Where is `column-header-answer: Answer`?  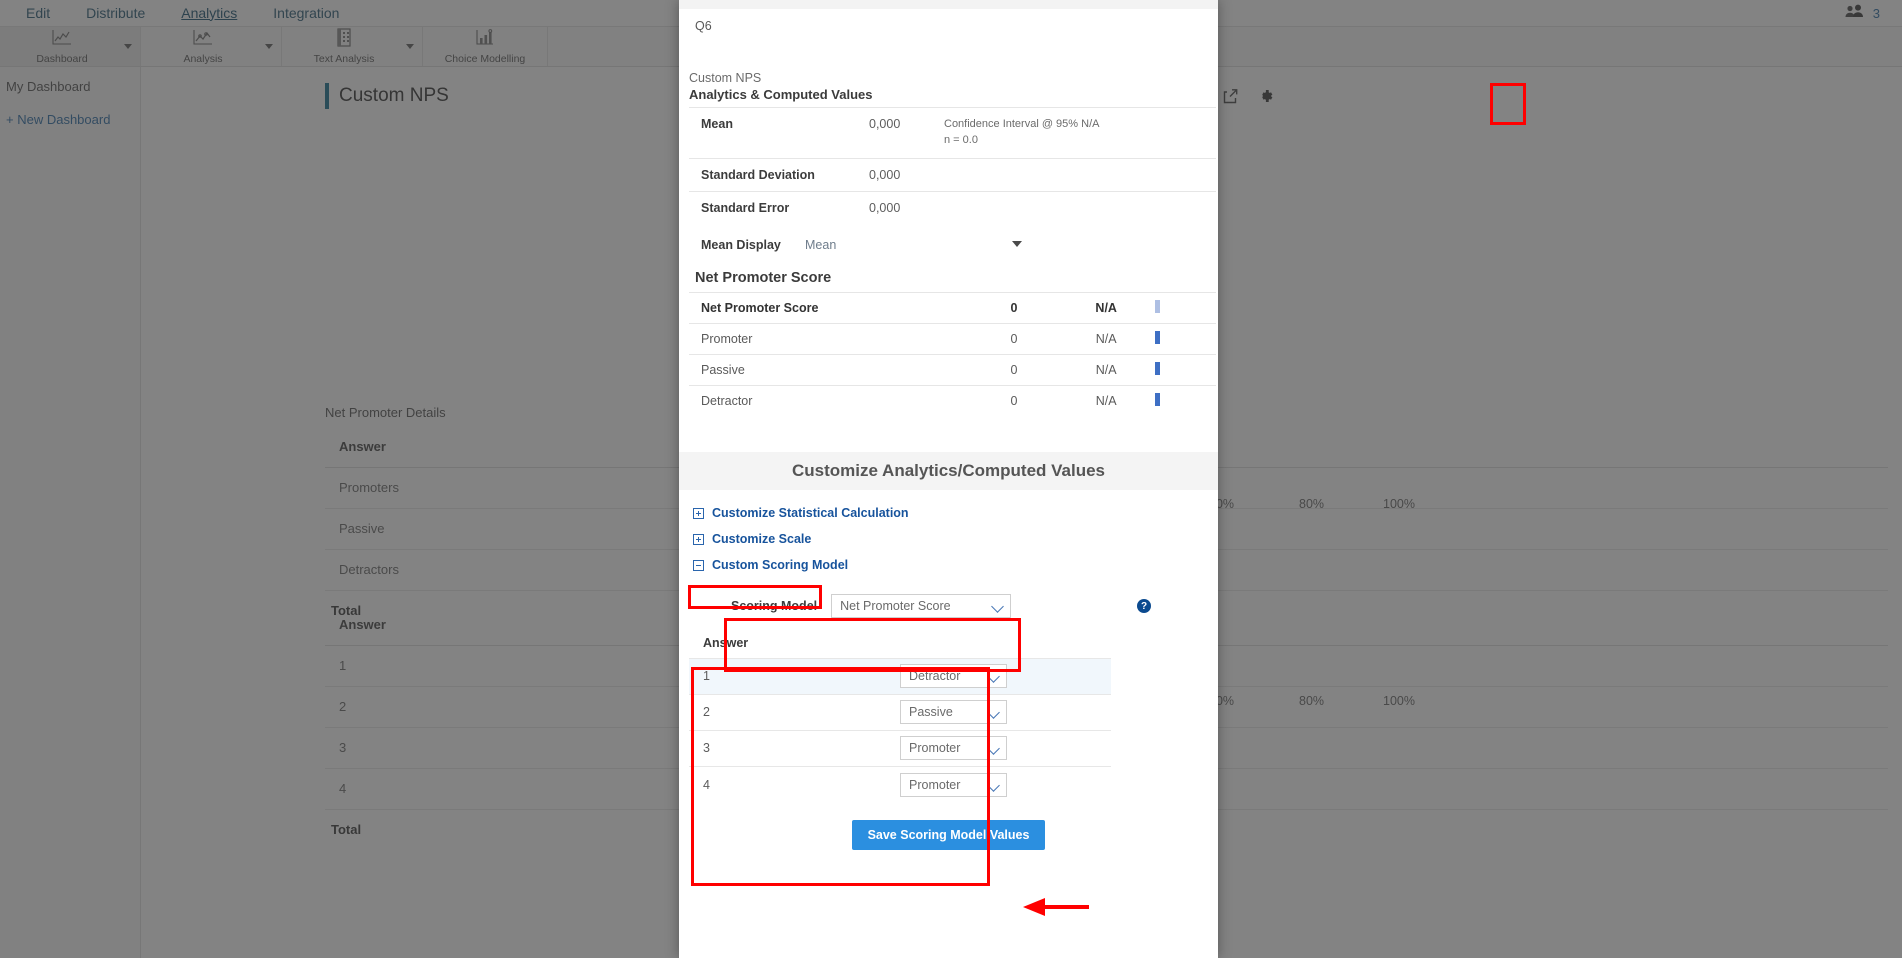
column-header-answer: Answer is located at coordinates (726, 643).